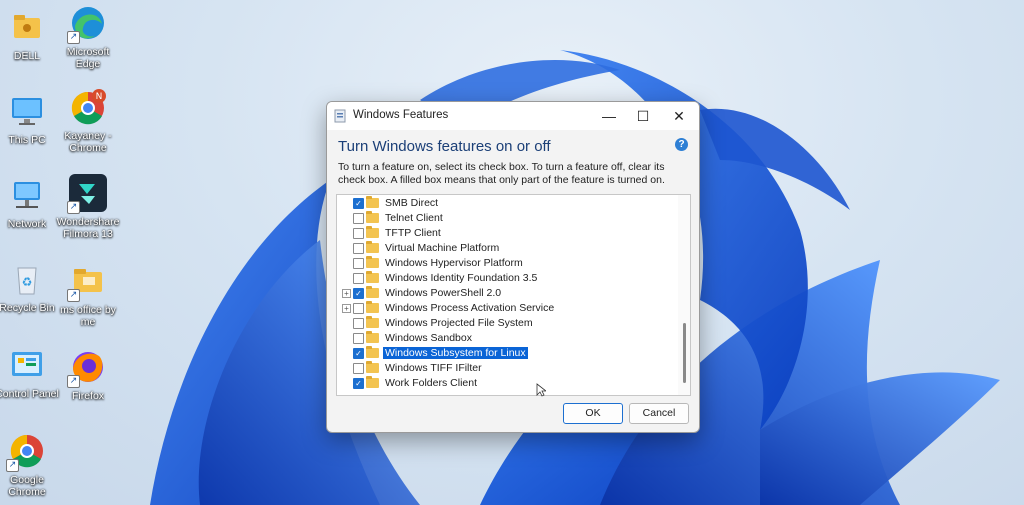 The image size is (1024, 505). What do you see at coordinates (88, 228) in the screenshot?
I see `desktop-icon-label: Wondershare Filmora 13` at bounding box center [88, 228].